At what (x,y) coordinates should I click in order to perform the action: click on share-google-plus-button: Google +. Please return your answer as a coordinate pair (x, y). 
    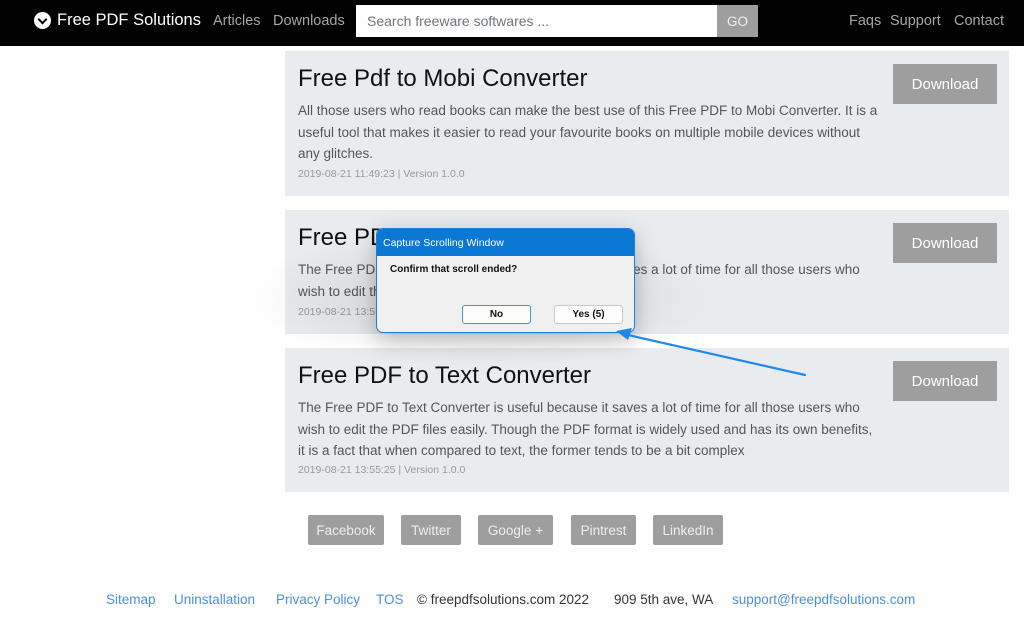
    Looking at the image, I should click on (515, 530).